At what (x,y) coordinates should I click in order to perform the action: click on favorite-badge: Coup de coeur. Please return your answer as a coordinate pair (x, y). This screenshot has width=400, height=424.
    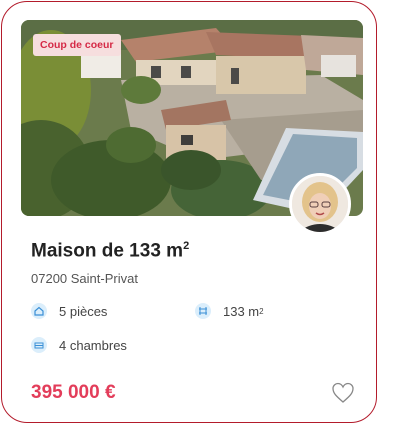
    Looking at the image, I should click on (77, 45).